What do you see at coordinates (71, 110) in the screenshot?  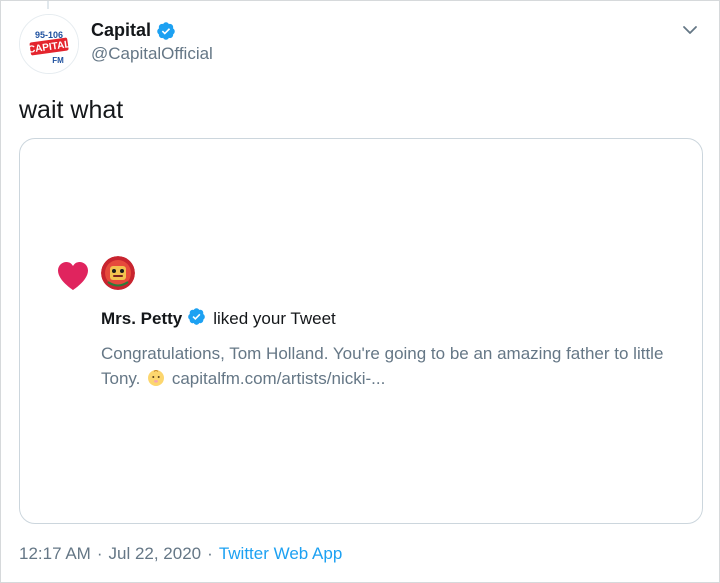 I see `tweet-text: wait what` at bounding box center [71, 110].